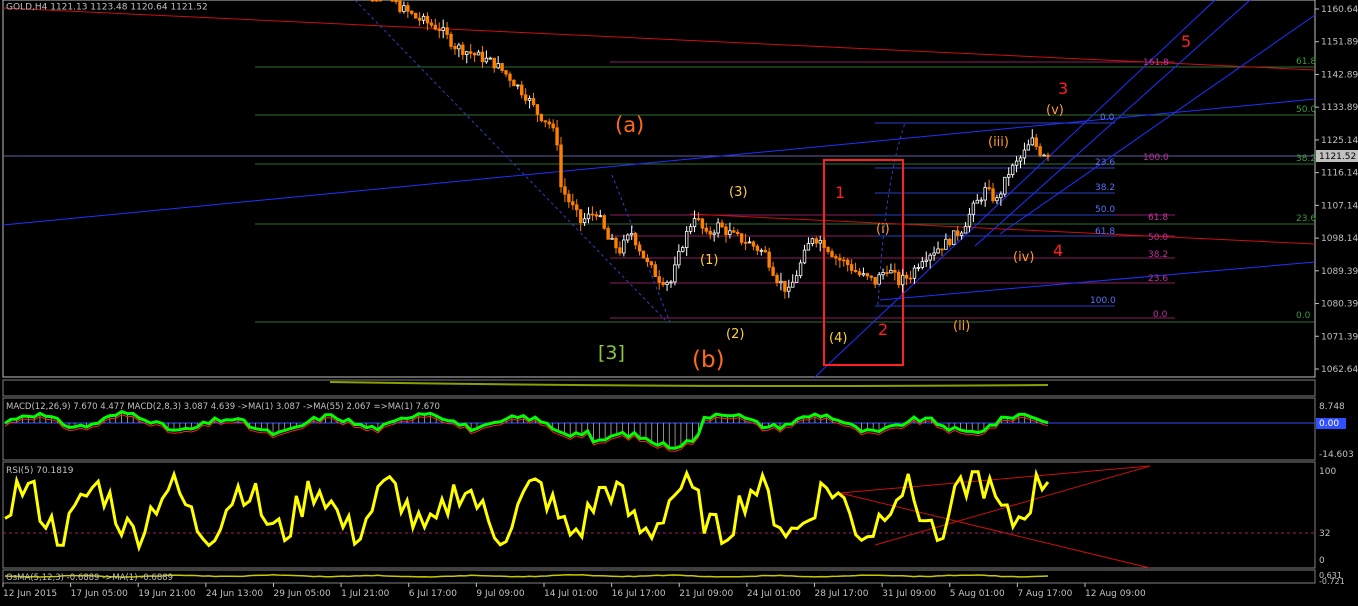 The width and height of the screenshot is (1358, 606). I want to click on time-tick-label: 24 Jun 13:00, so click(234, 594).